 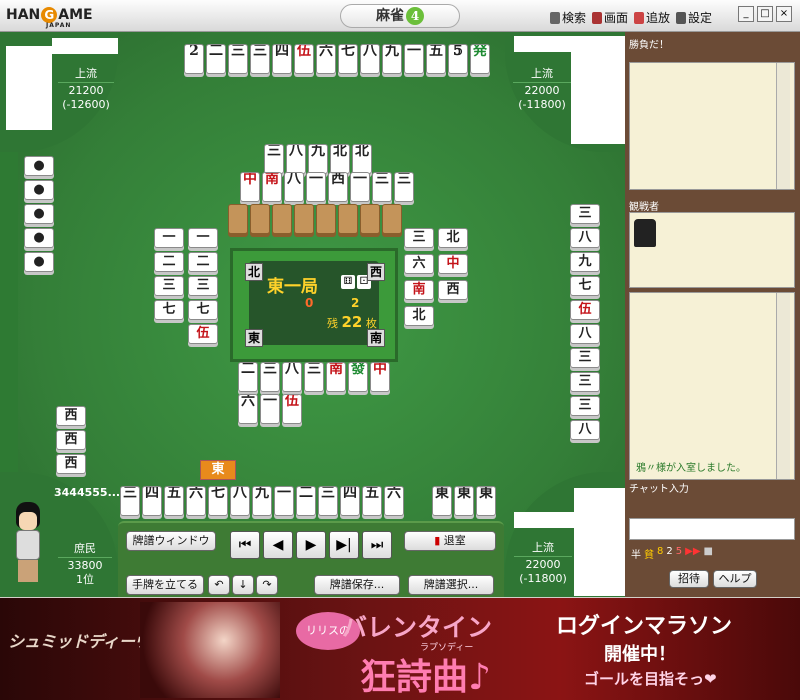 What do you see at coordinates (326, 59) in the screenshot?
I see `opponent-top-tile: 六` at bounding box center [326, 59].